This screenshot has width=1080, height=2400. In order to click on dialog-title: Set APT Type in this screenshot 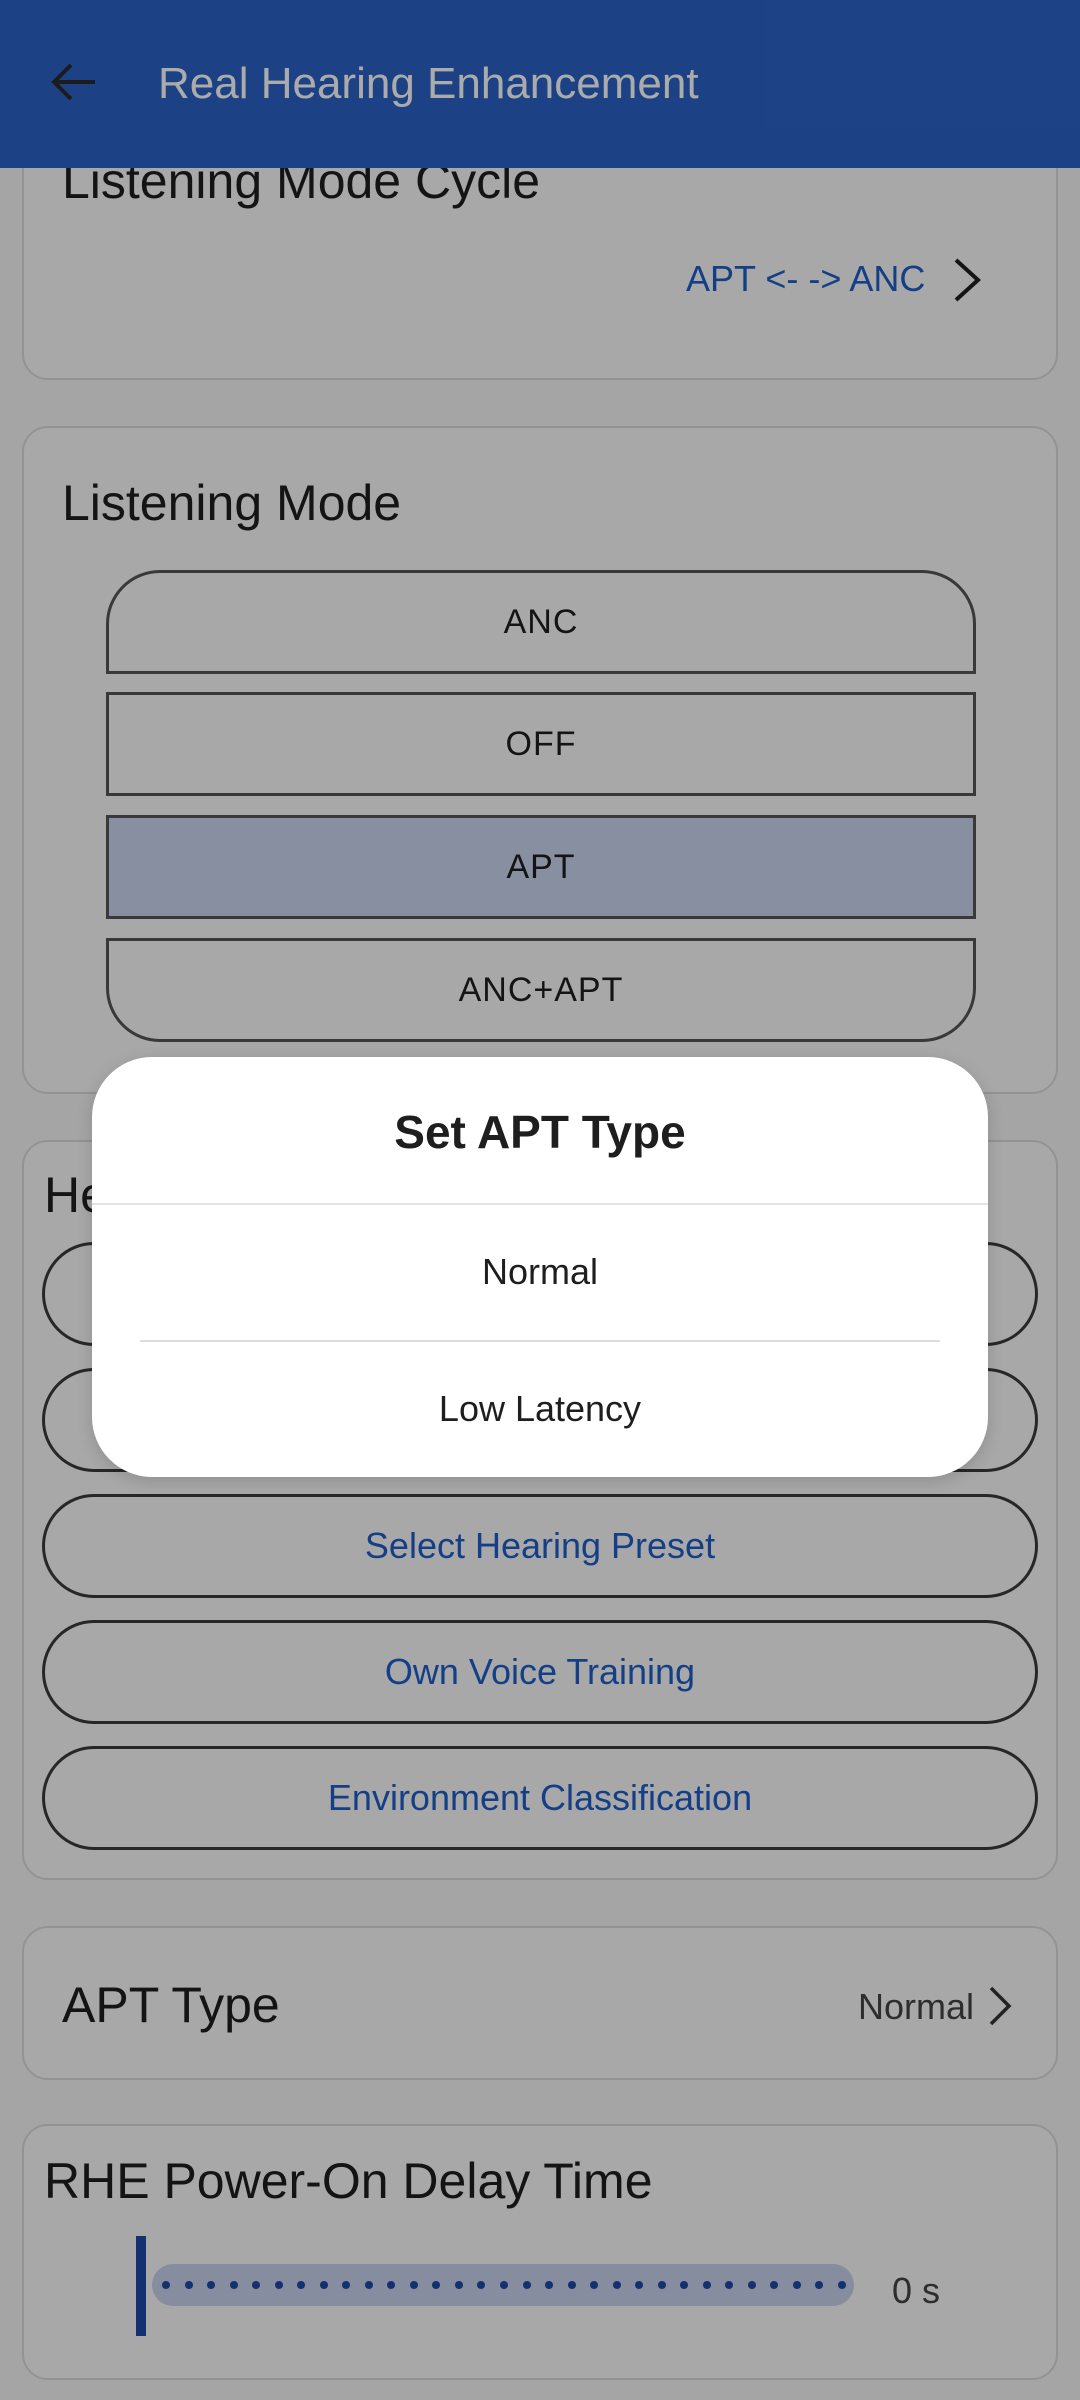, I will do `click(540, 1132)`.